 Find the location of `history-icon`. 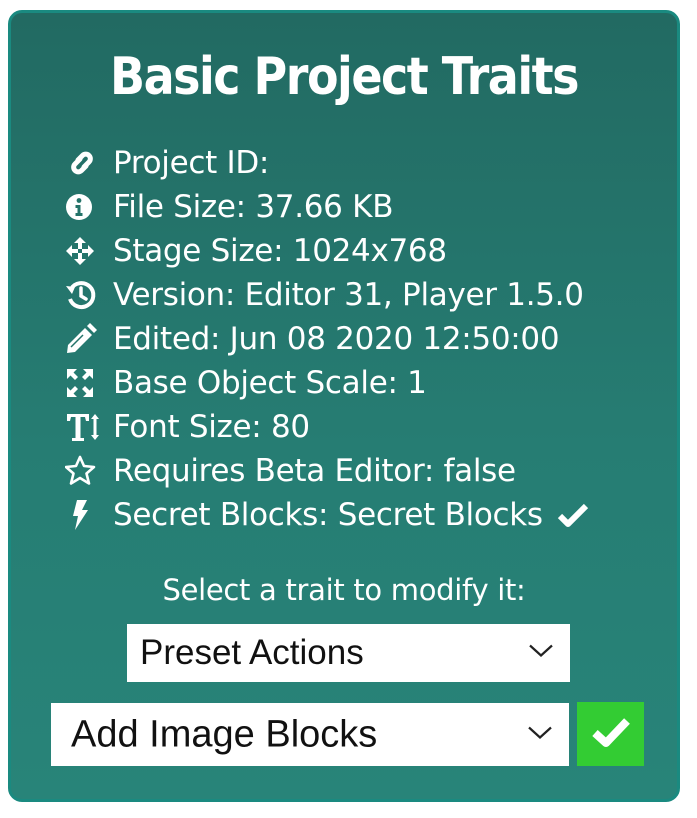

history-icon is located at coordinates (83, 295).